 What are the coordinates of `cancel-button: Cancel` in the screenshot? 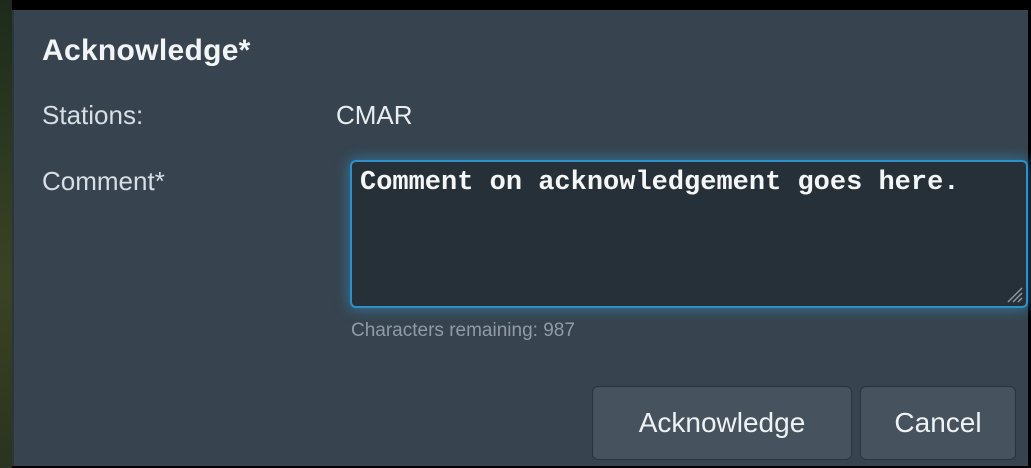 It's located at (938, 423).